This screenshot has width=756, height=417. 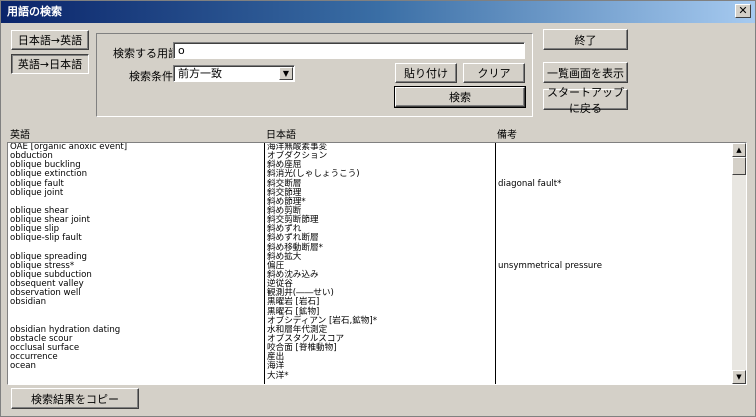 I want to click on japanese-cell: 斜交剪断節理, so click(x=381, y=220).